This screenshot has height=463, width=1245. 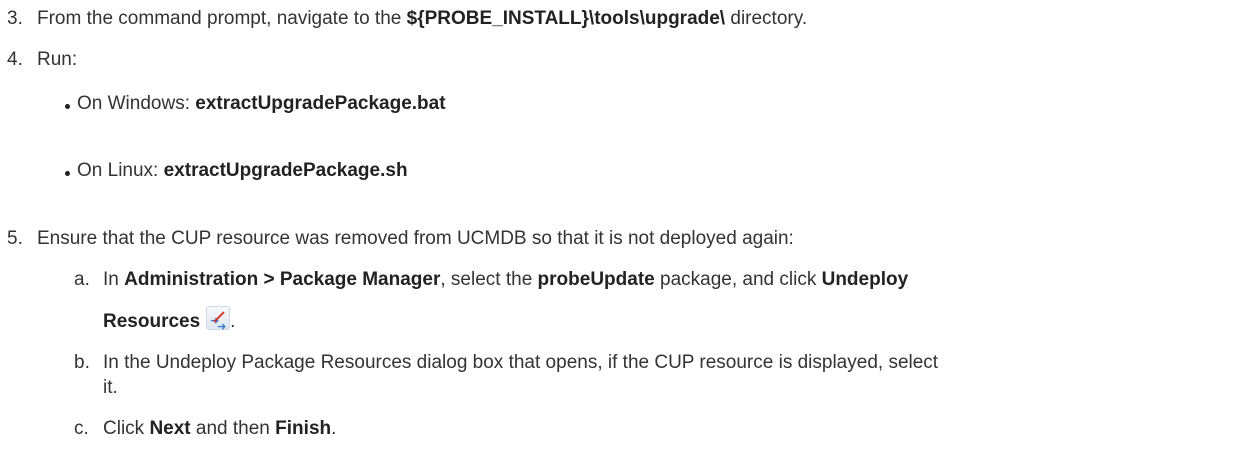 What do you see at coordinates (865, 279) in the screenshot?
I see `undeploy-label: Undeploy` at bounding box center [865, 279].